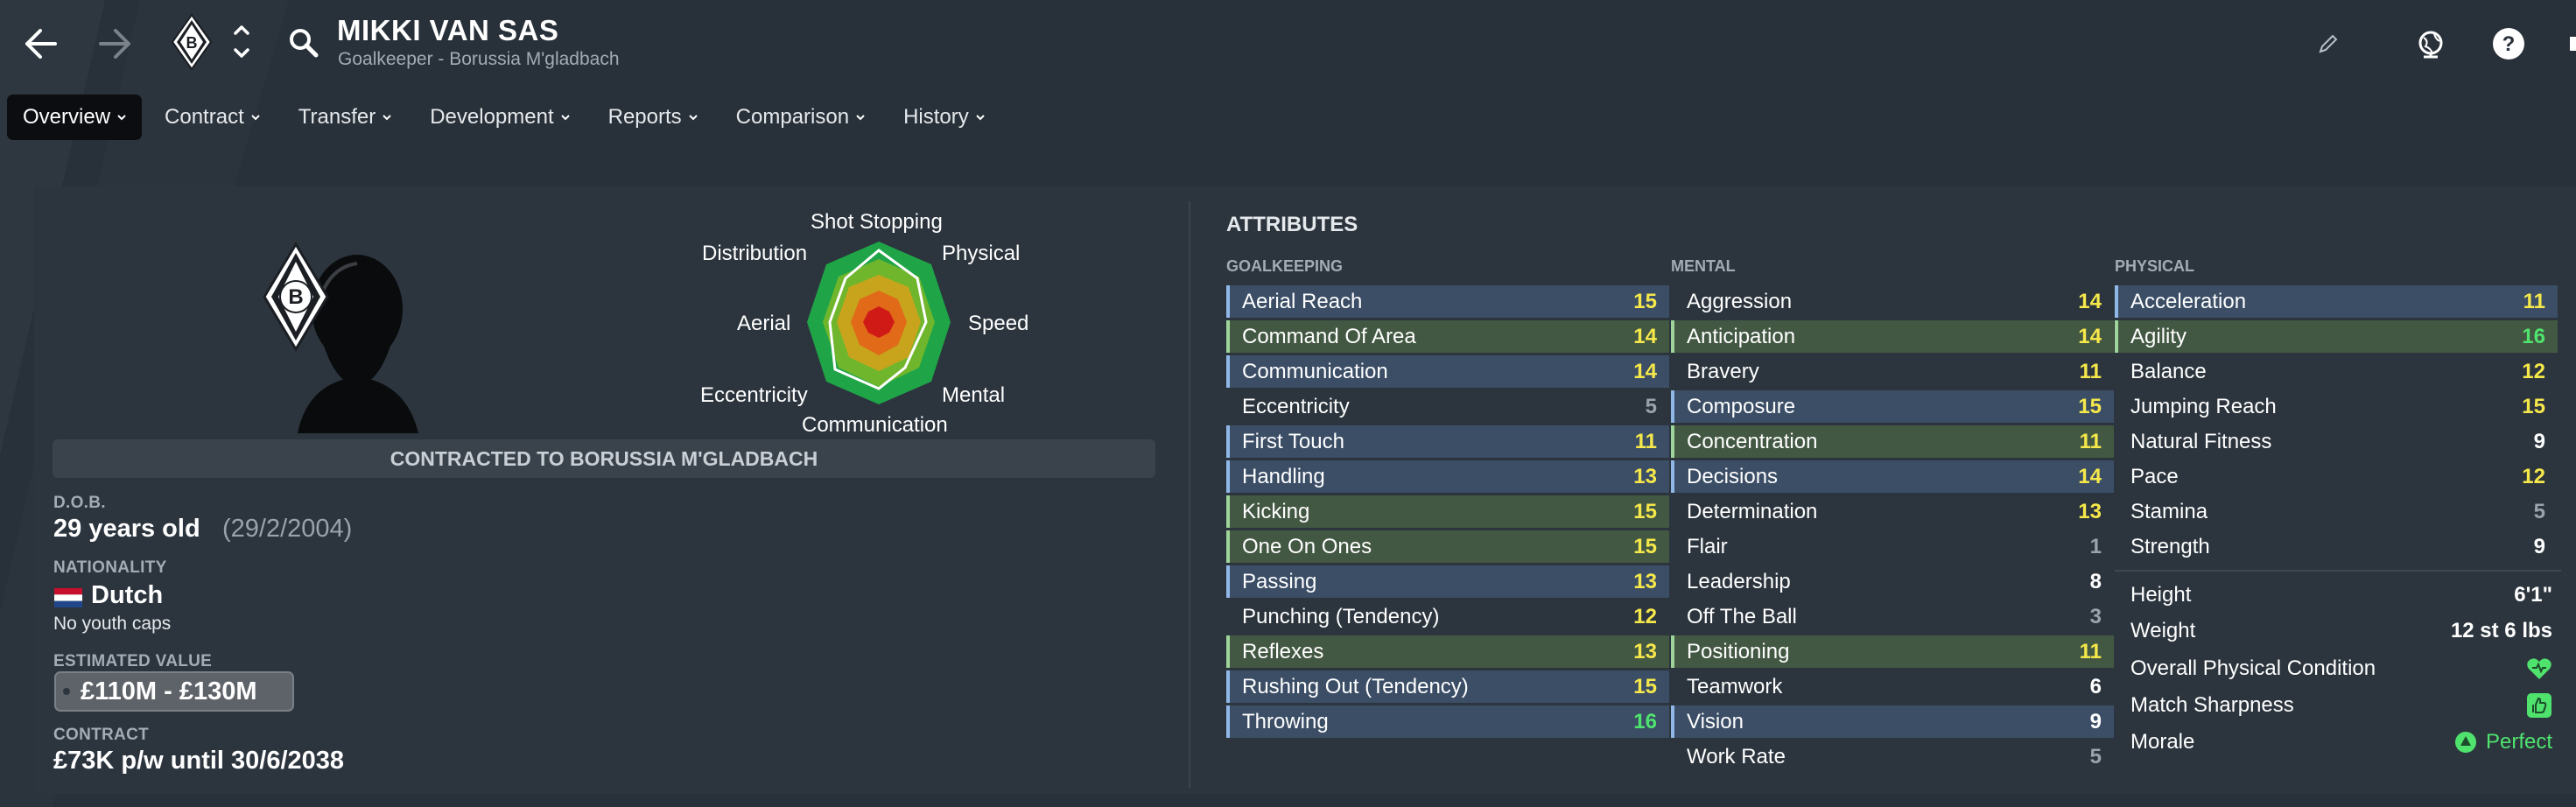 Image resolution: width=2576 pixels, height=807 pixels. Describe the element at coordinates (2336, 546) in the screenshot. I see `attribute-row: Strength 9` at that location.